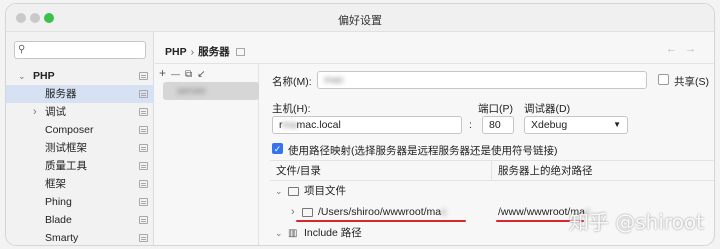  What do you see at coordinates (80, 112) in the screenshot?
I see `sidebar-item-debug: › 调试` at bounding box center [80, 112].